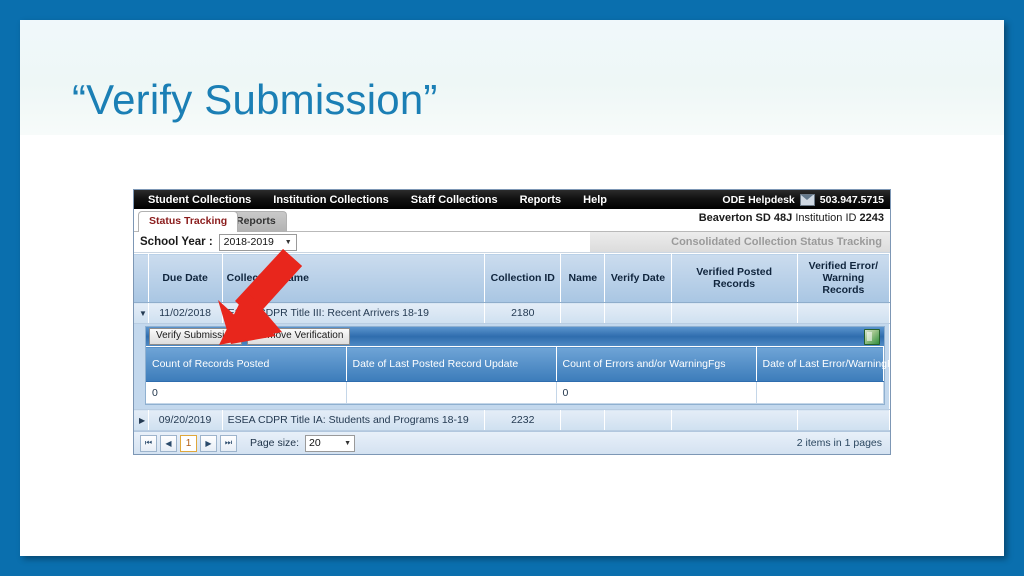 Image resolution: width=1024 pixels, height=576 pixels. What do you see at coordinates (141, 278) in the screenshot?
I see `header-expander-spacer` at bounding box center [141, 278].